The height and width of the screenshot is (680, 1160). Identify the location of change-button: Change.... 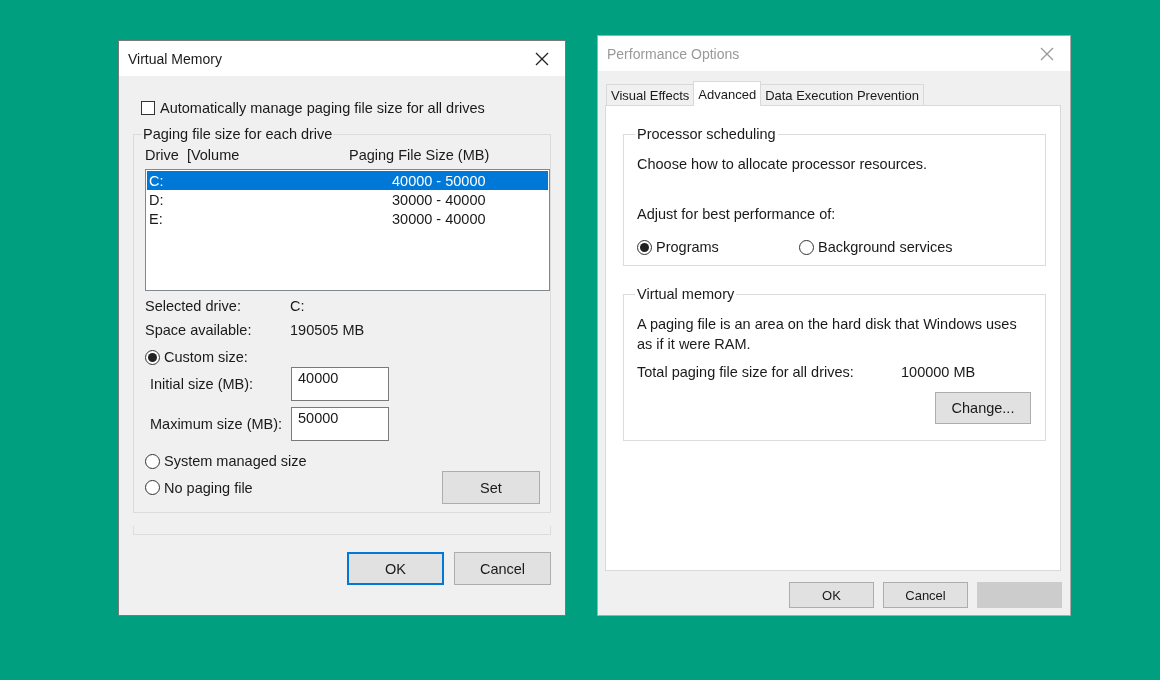
(983, 408).